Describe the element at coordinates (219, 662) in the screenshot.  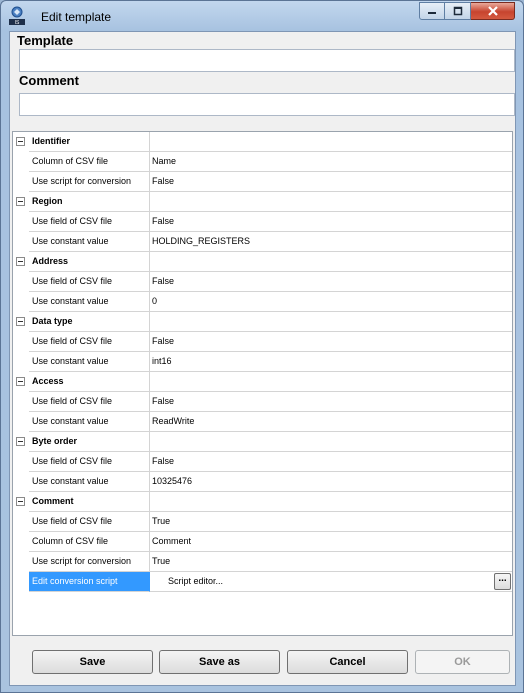
I see `save-as-button: Save as` at that location.